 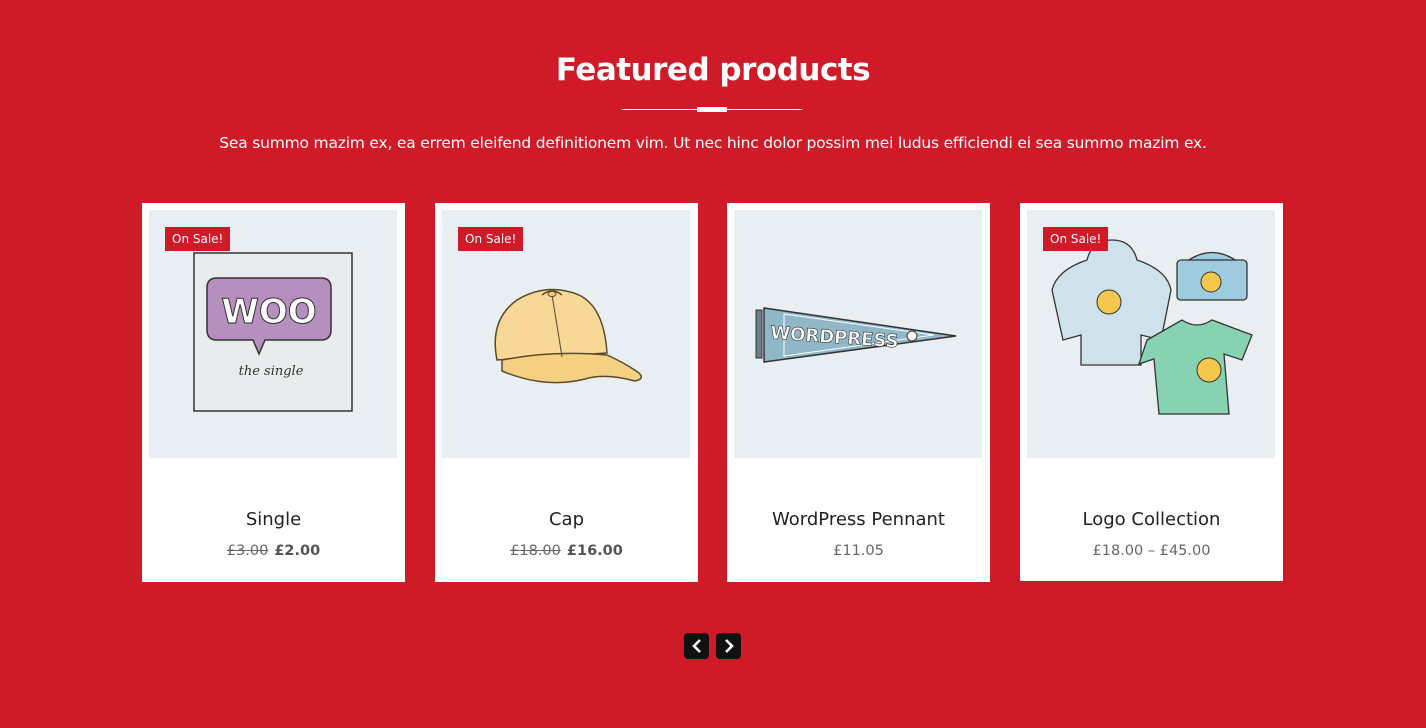 I want to click on original-price: £3.00, so click(x=247, y=551).